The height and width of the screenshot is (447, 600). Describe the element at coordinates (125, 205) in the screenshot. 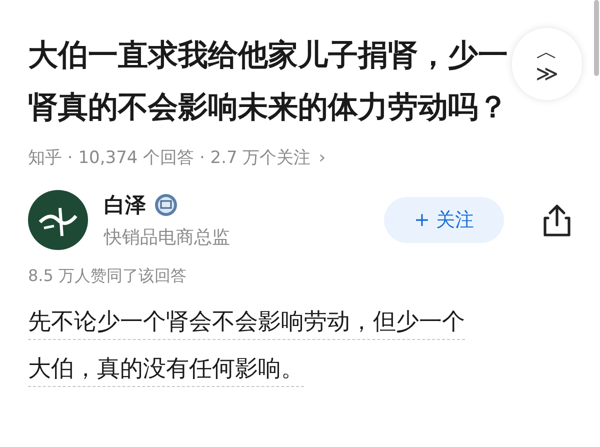

I see `author-name: 白泽` at that location.